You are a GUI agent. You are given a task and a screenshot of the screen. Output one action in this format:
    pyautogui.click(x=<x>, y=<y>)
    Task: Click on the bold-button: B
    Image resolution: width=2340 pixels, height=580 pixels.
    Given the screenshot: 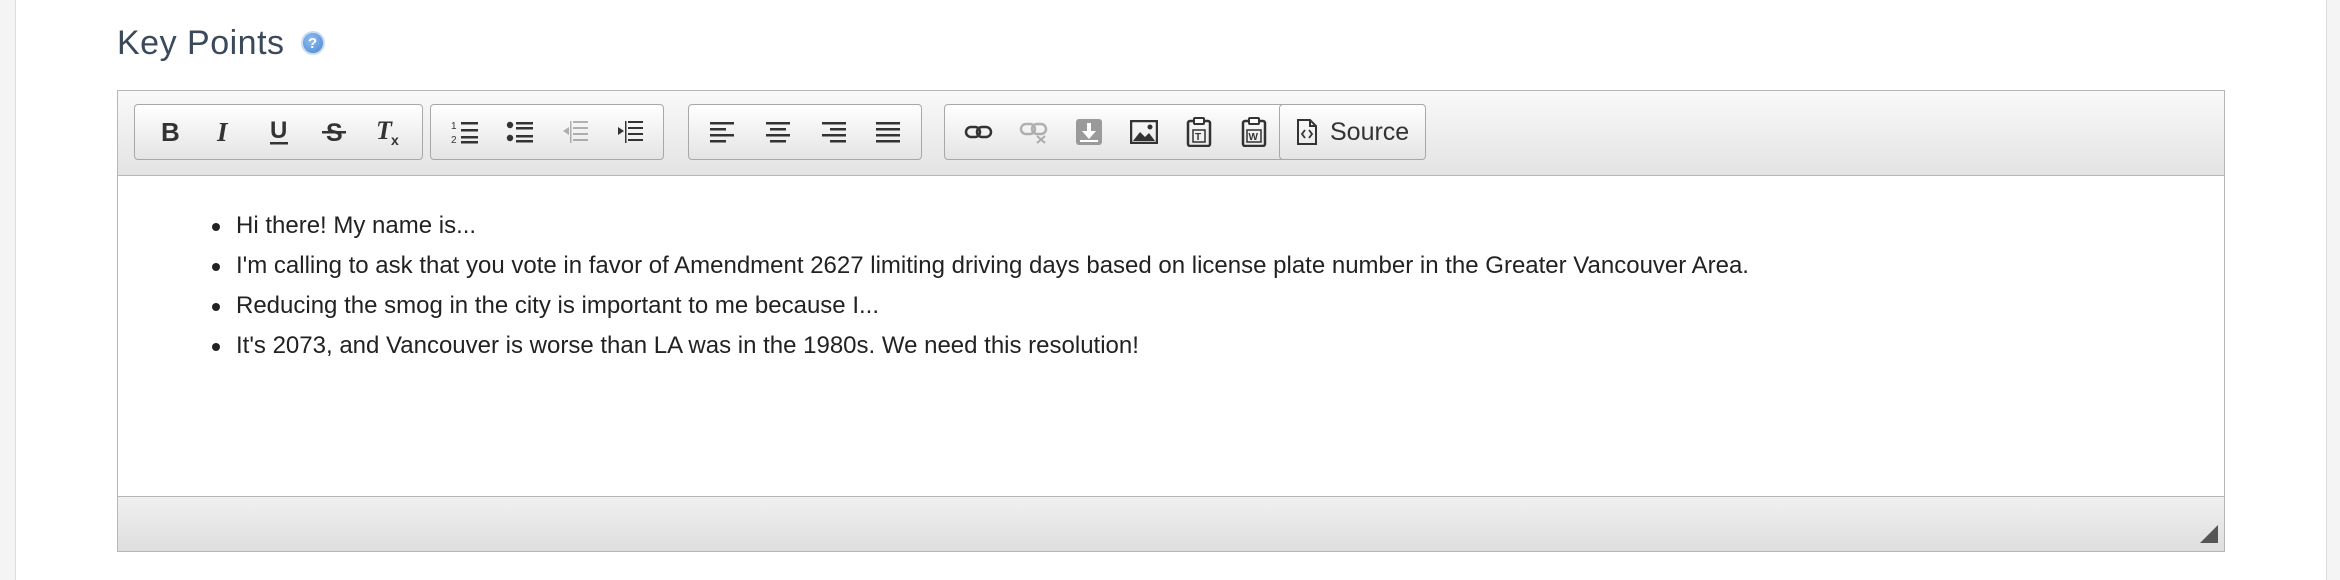 What is the action you would take?
    pyautogui.click(x=168, y=132)
    